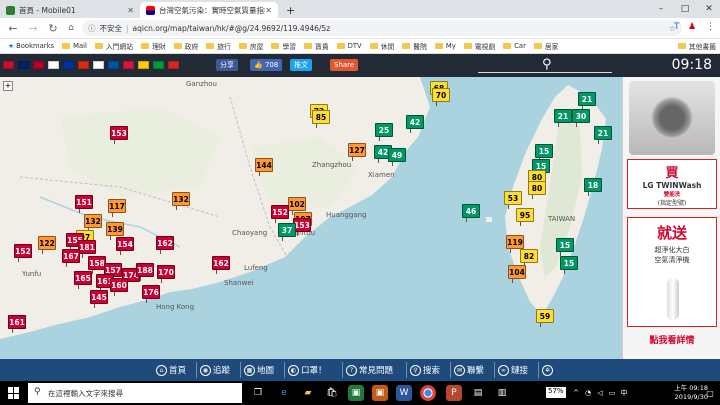  I want to click on aqi-marker: 181, so click(87, 249).